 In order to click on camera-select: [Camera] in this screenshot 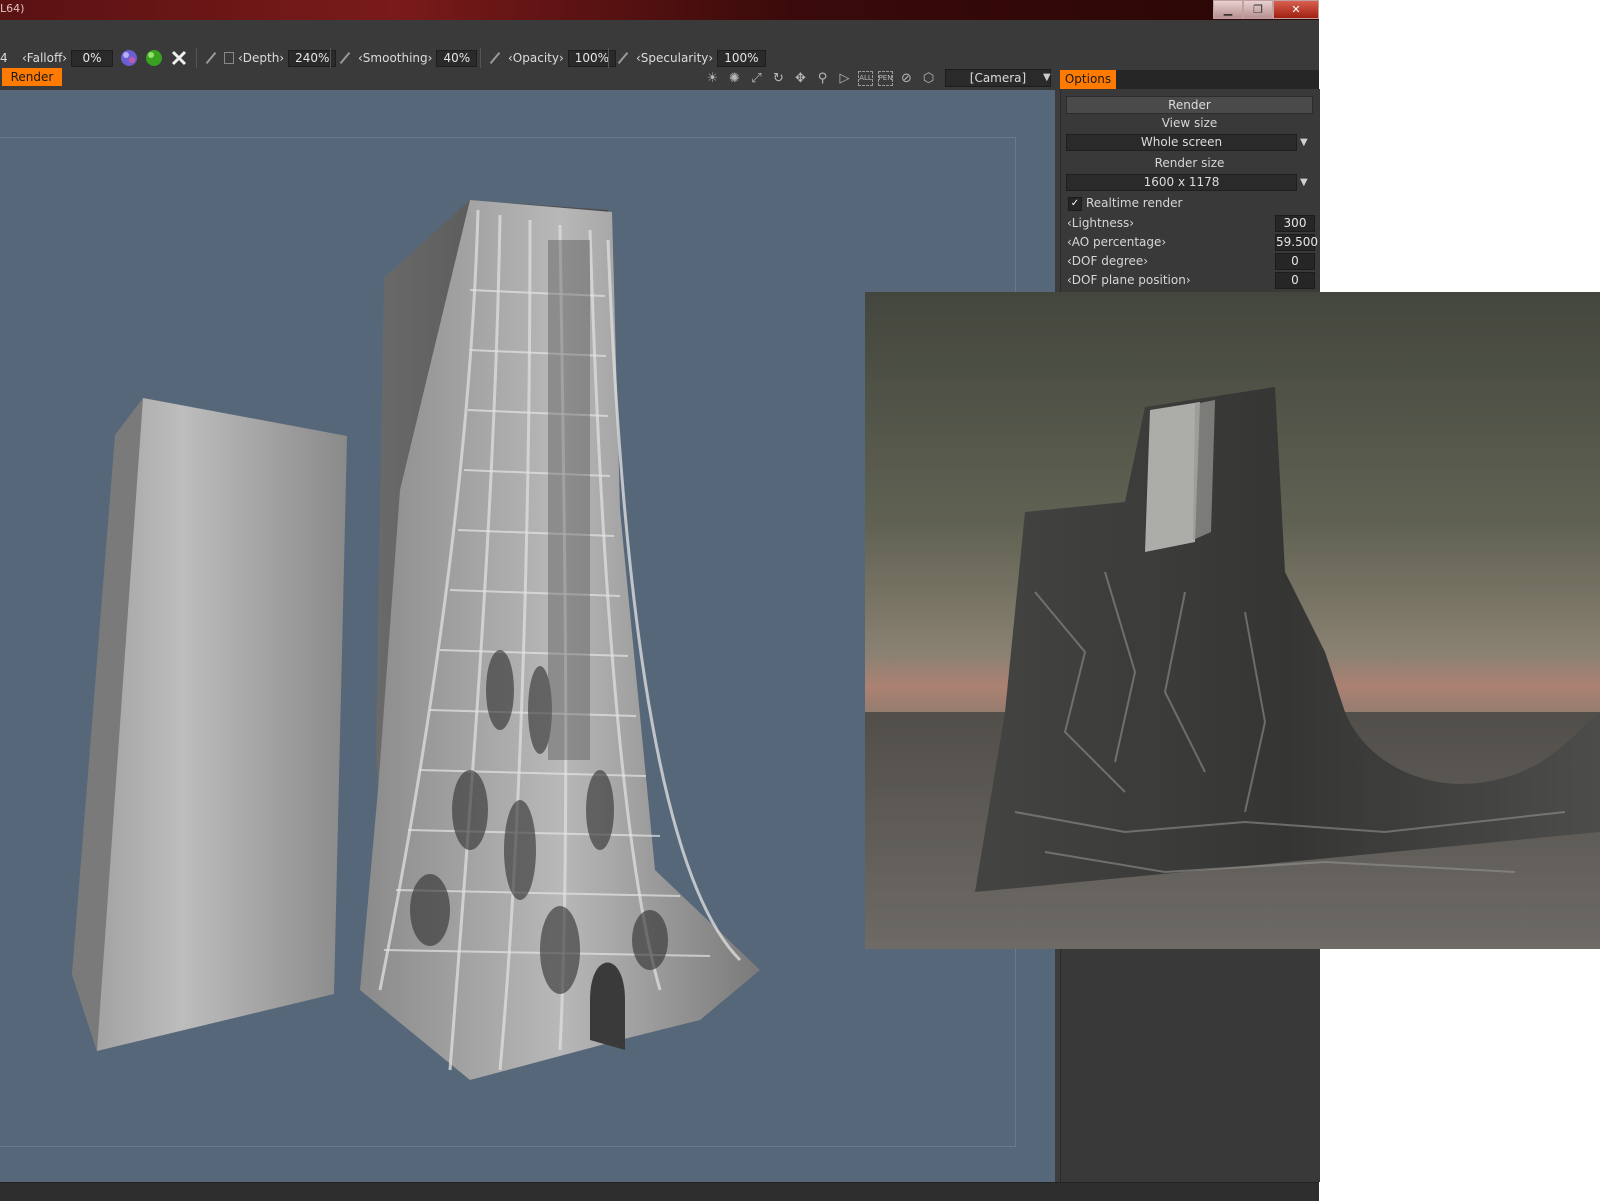, I will do `click(998, 78)`.